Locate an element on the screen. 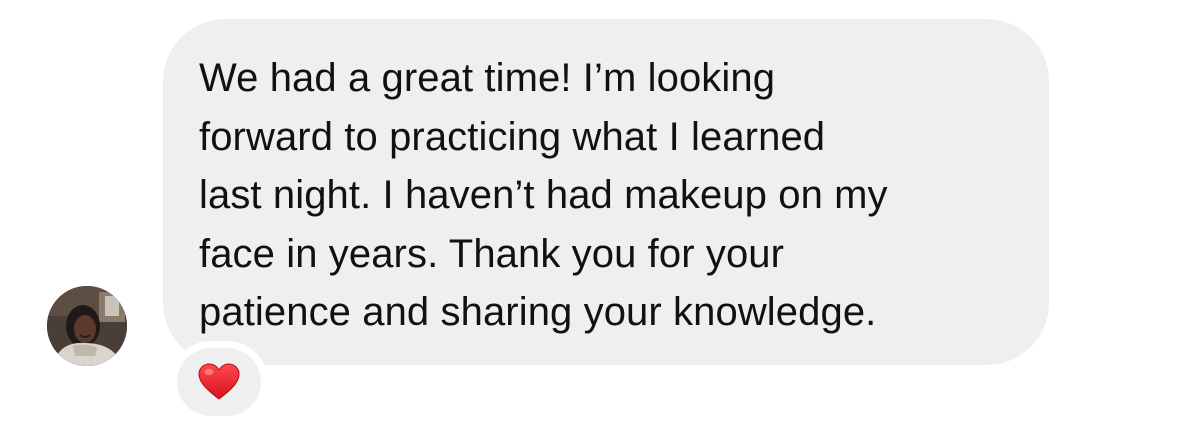 This screenshot has height=425, width=1200. reaction-pill is located at coordinates (219, 382).